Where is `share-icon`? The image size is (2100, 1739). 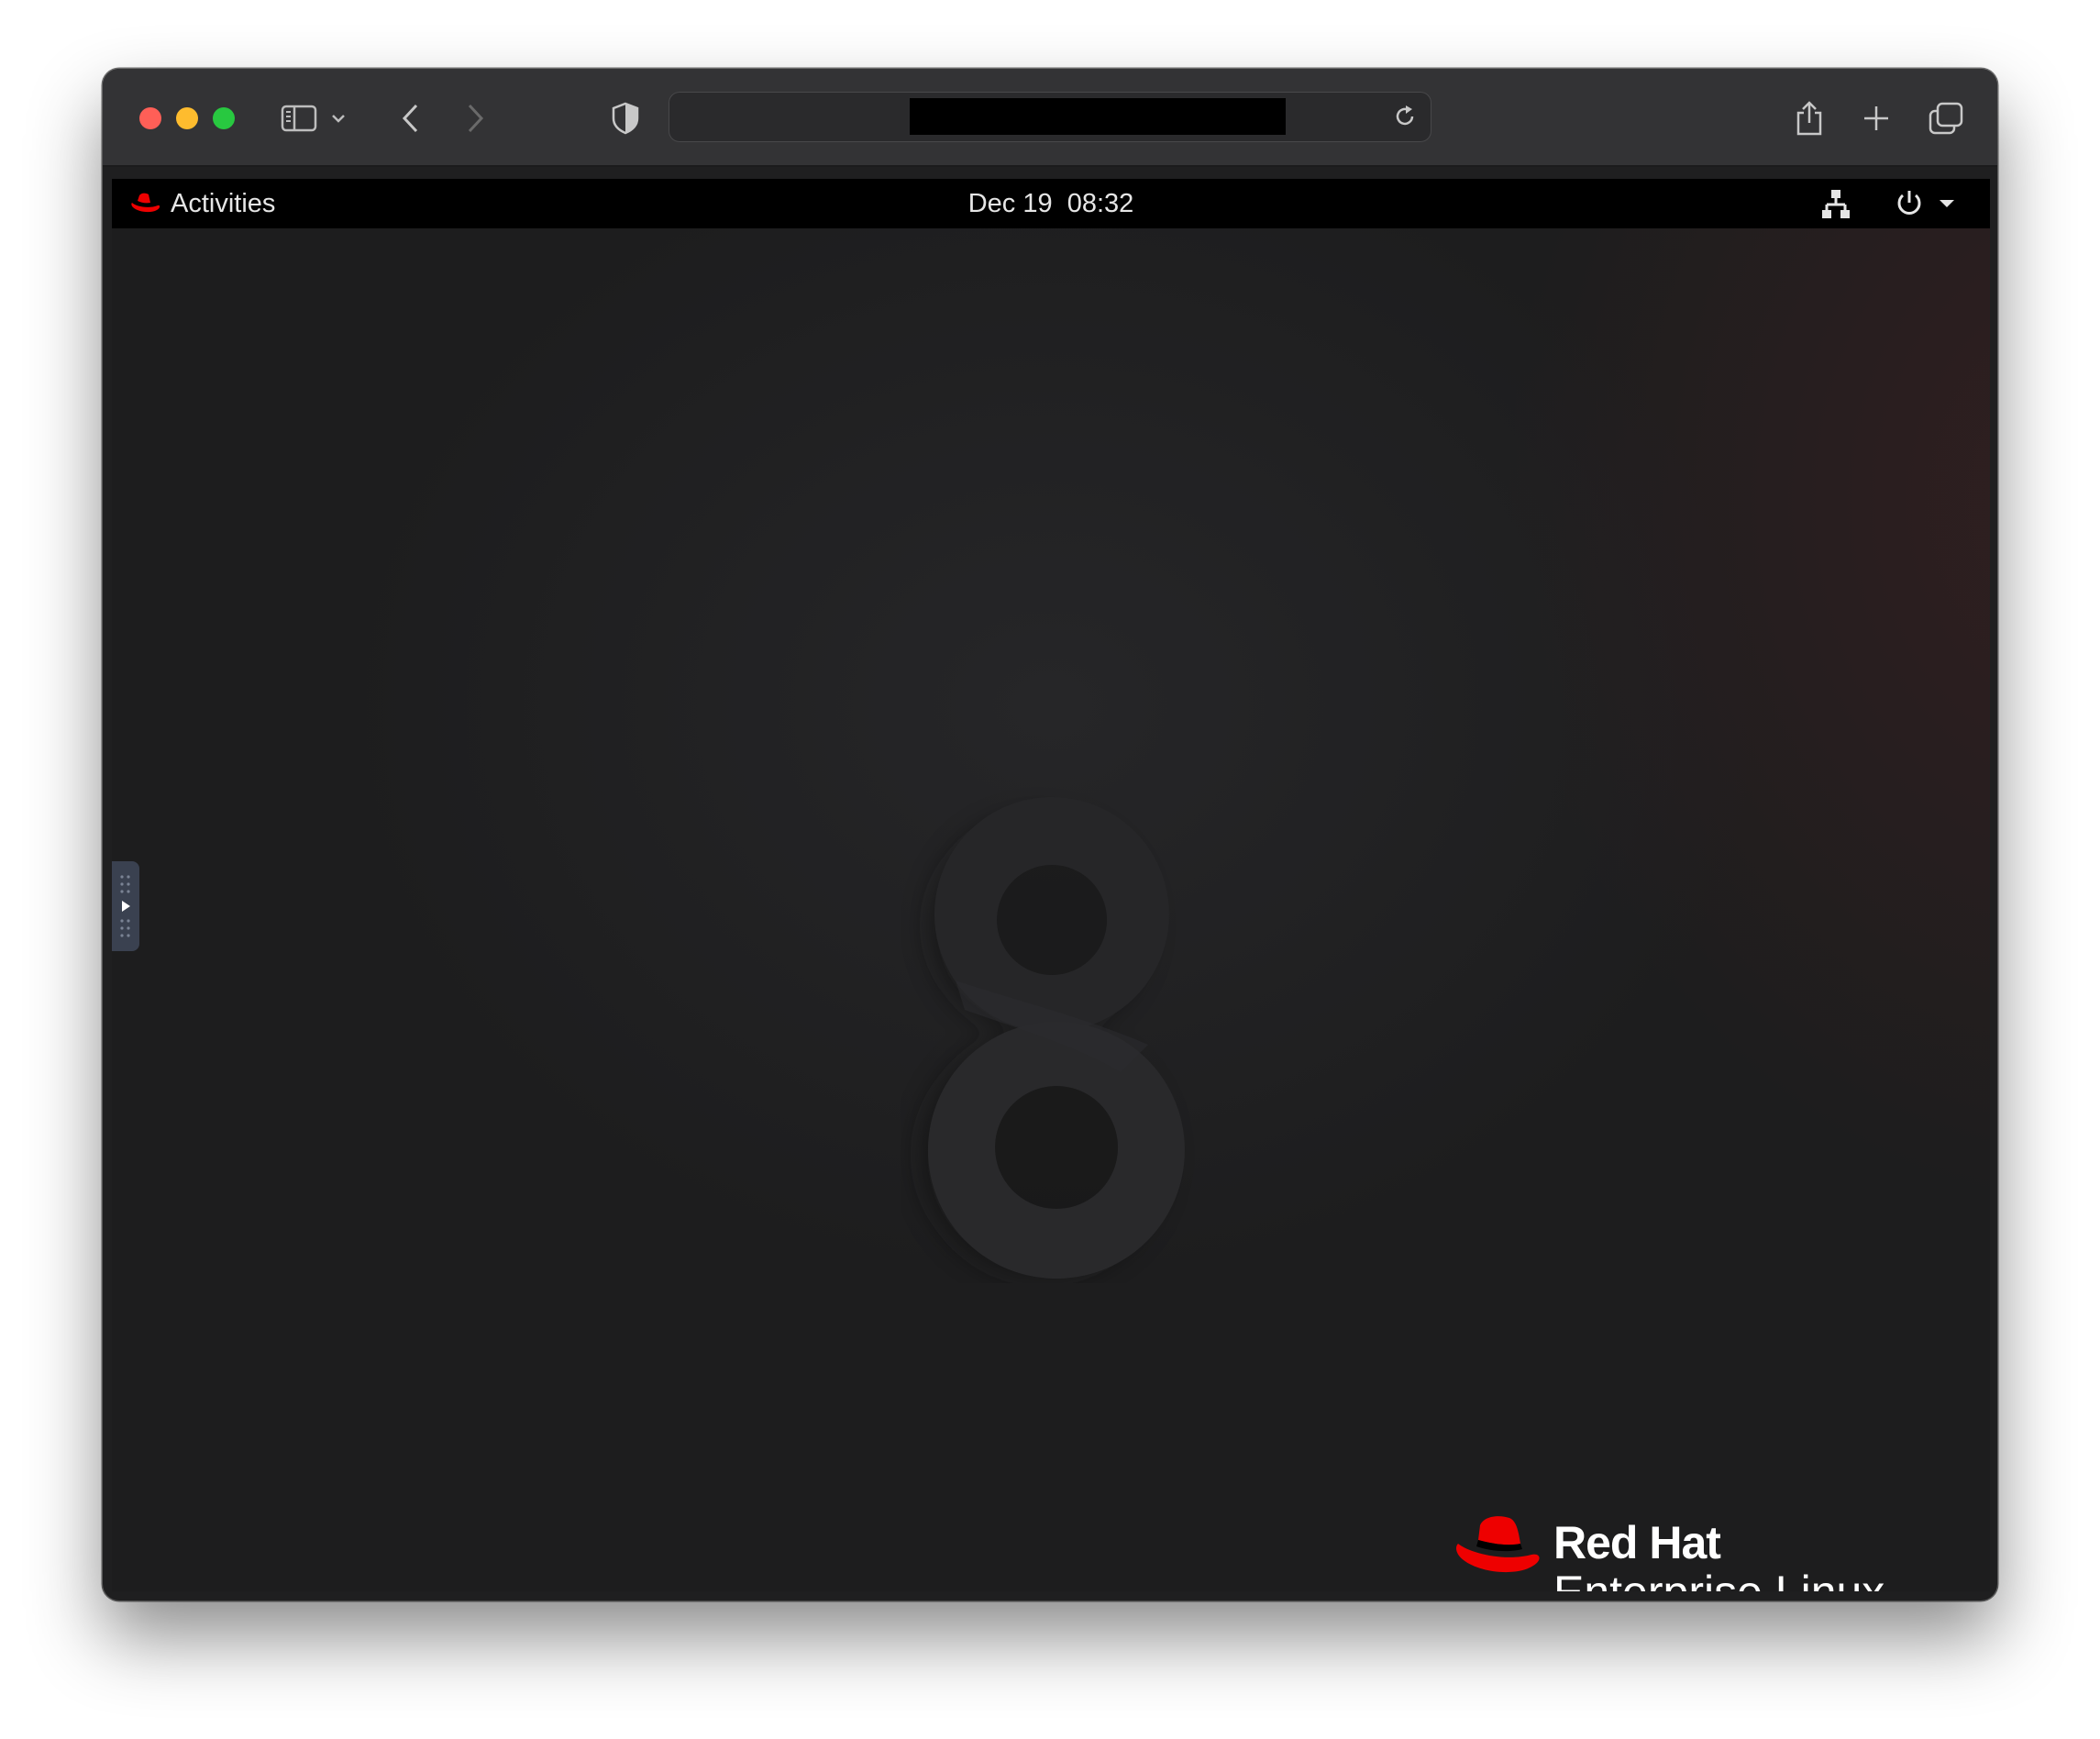 share-icon is located at coordinates (1809, 118).